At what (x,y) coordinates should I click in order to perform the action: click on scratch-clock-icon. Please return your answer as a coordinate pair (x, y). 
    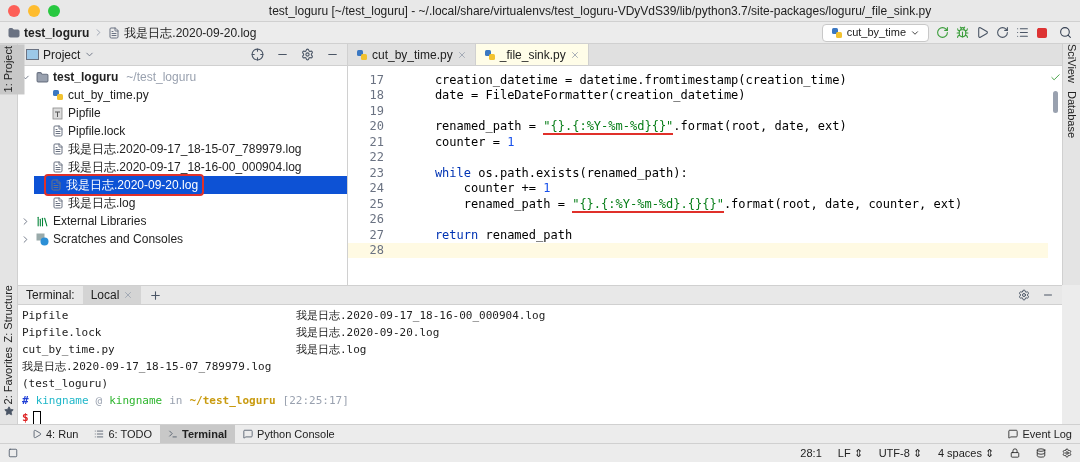
    Looking at the image, I should click on (42, 239).